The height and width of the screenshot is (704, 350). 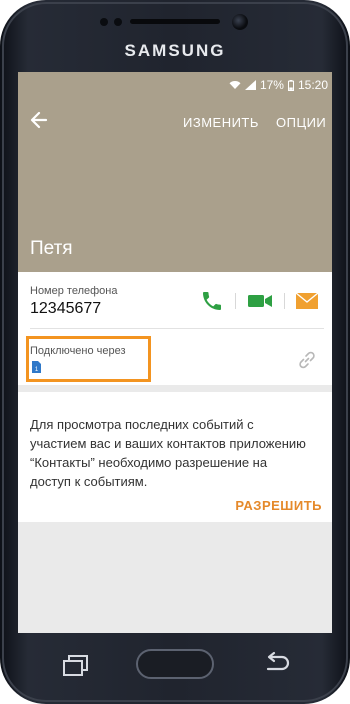 What do you see at coordinates (175, 664) in the screenshot?
I see `home-button` at bounding box center [175, 664].